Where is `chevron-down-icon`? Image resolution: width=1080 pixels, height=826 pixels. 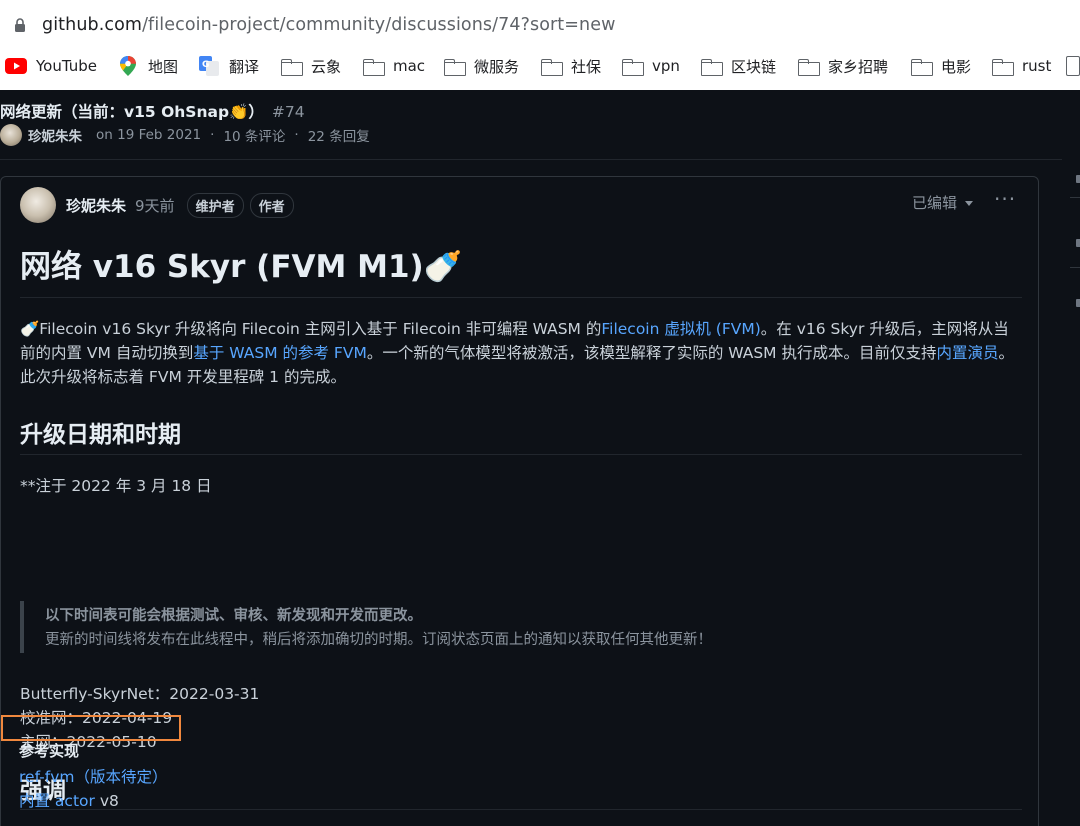
chevron-down-icon is located at coordinates (969, 203).